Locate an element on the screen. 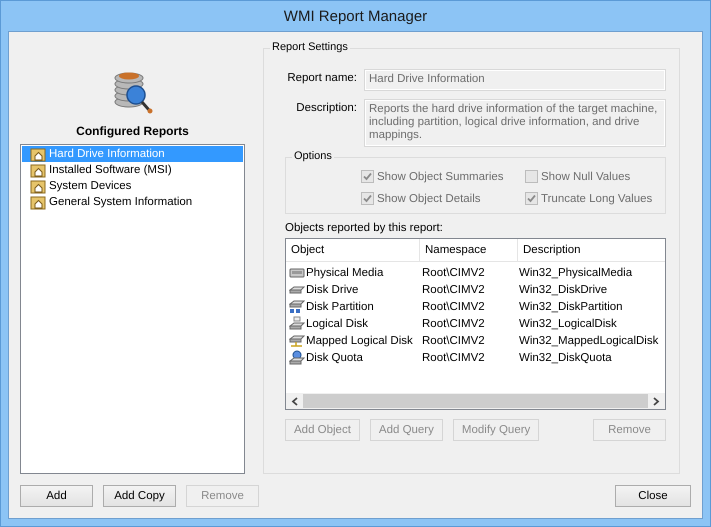 The height and width of the screenshot is (527, 711). button: Add is located at coordinates (56, 496).